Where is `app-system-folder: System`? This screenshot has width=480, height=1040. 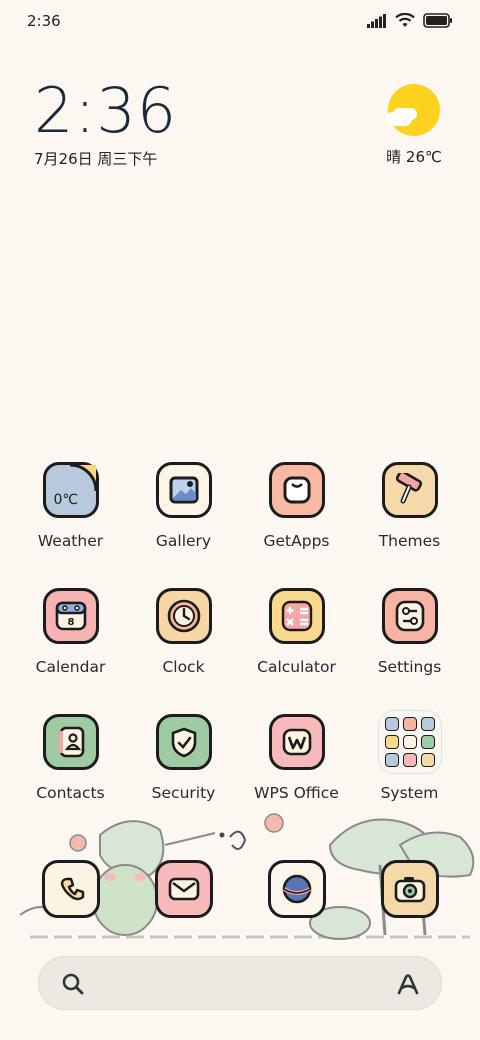
app-system-folder: System is located at coordinates (409, 756).